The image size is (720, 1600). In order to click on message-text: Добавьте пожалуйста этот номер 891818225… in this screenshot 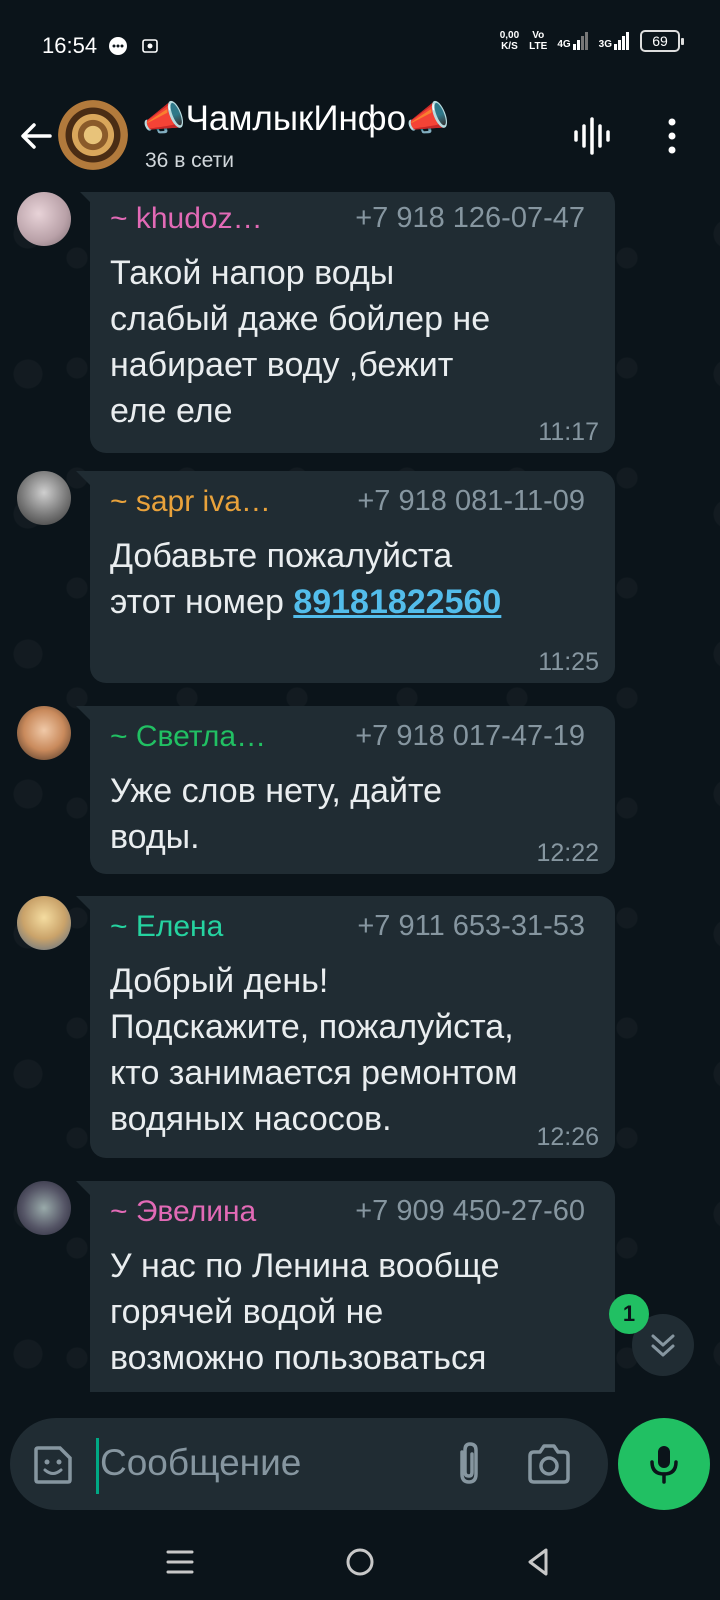, I will do `click(355, 579)`.